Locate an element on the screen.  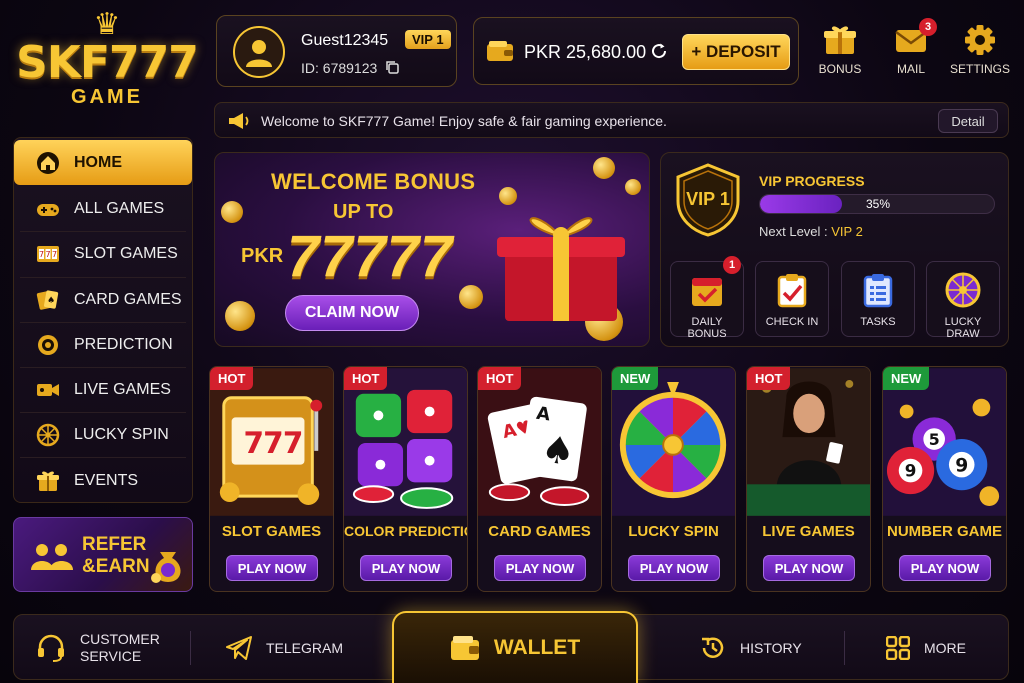
game-card-live-games: HOT LIVE GAMES PLAY NOW is located at coordinates (808, 479).